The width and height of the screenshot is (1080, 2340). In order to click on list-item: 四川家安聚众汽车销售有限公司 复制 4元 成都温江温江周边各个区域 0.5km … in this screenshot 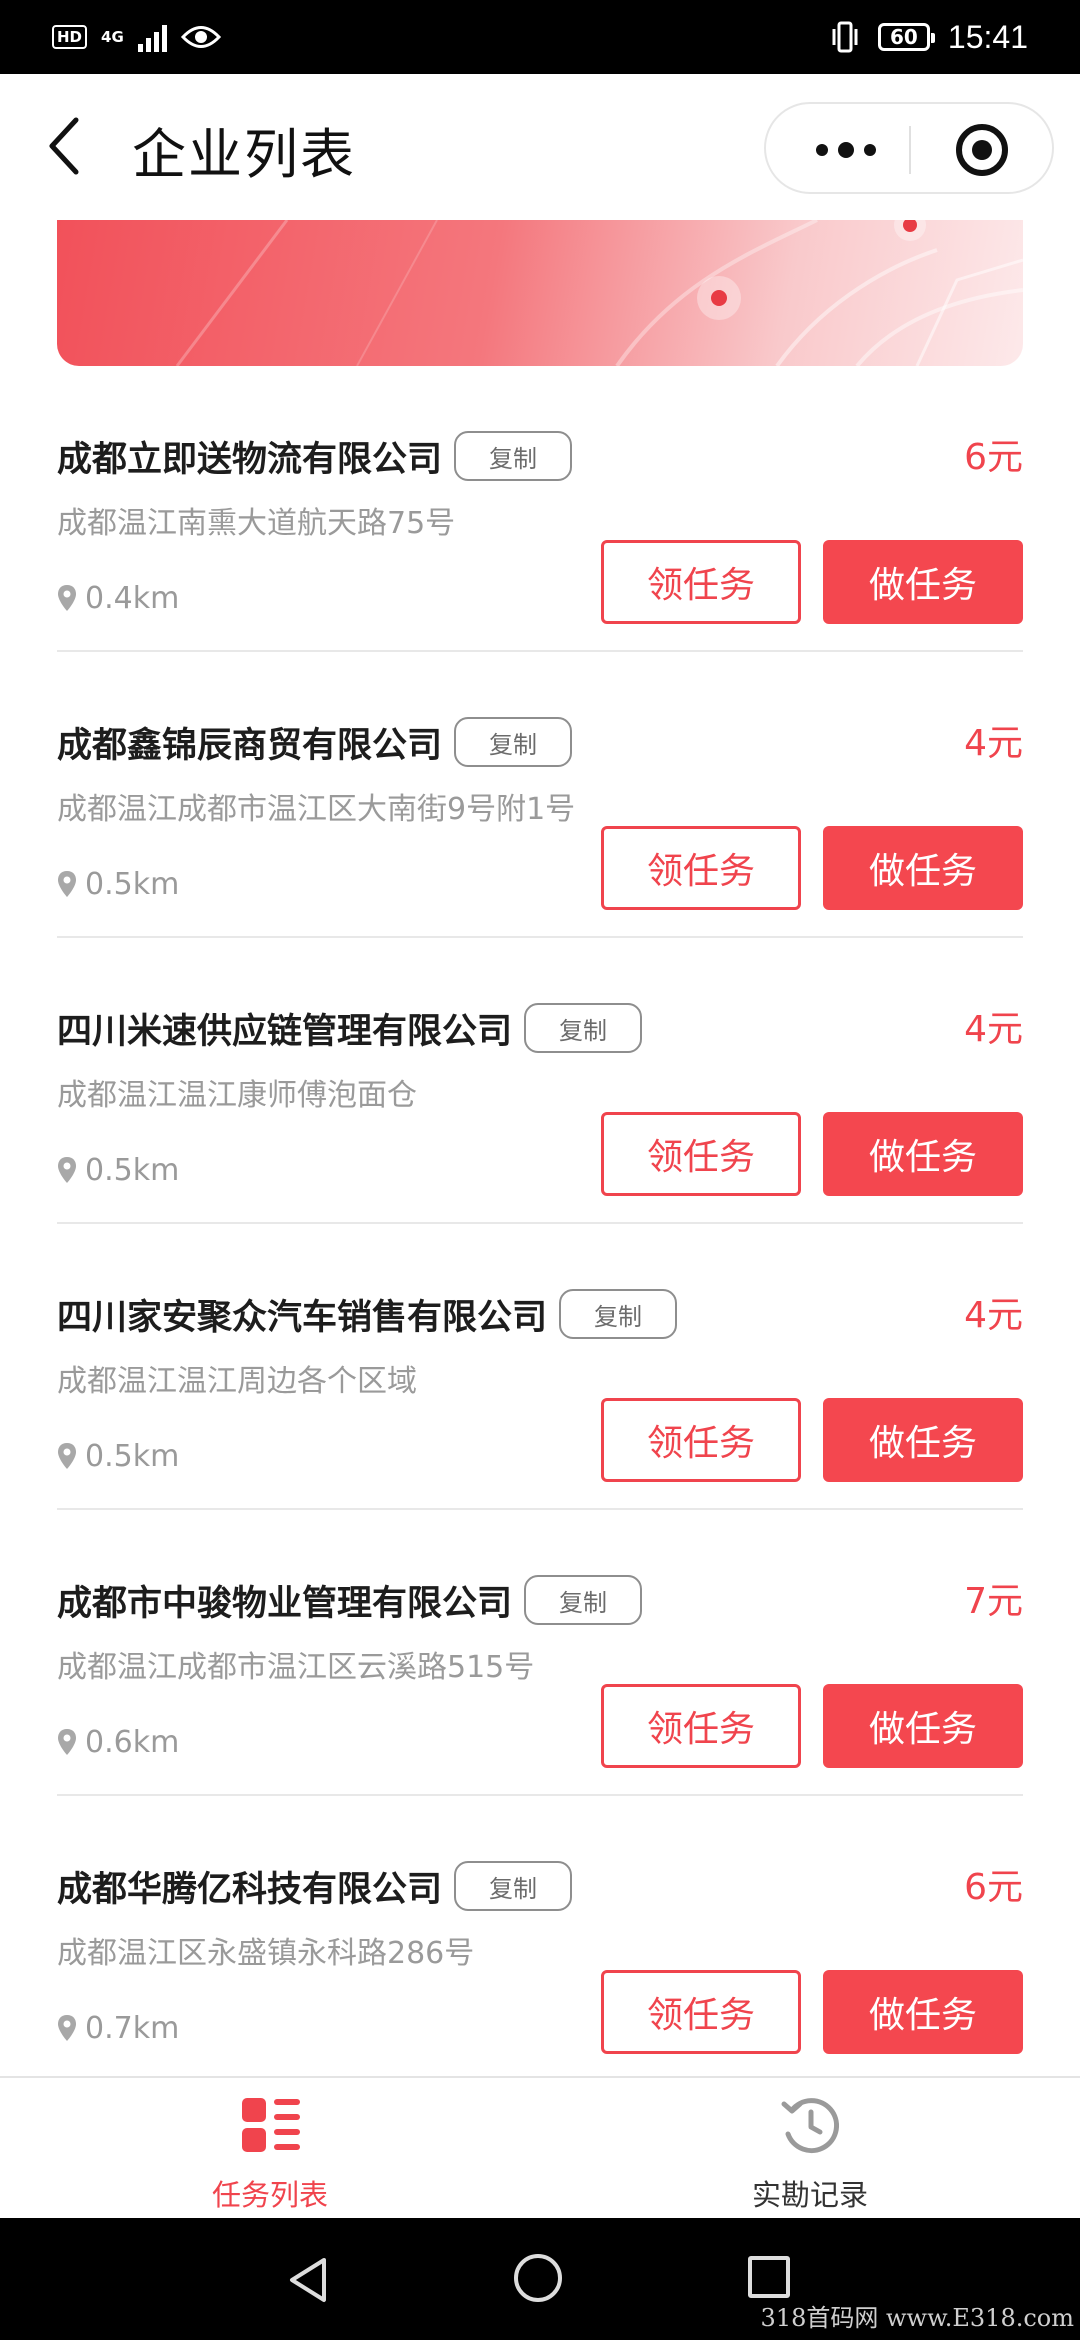, I will do `click(540, 1367)`.